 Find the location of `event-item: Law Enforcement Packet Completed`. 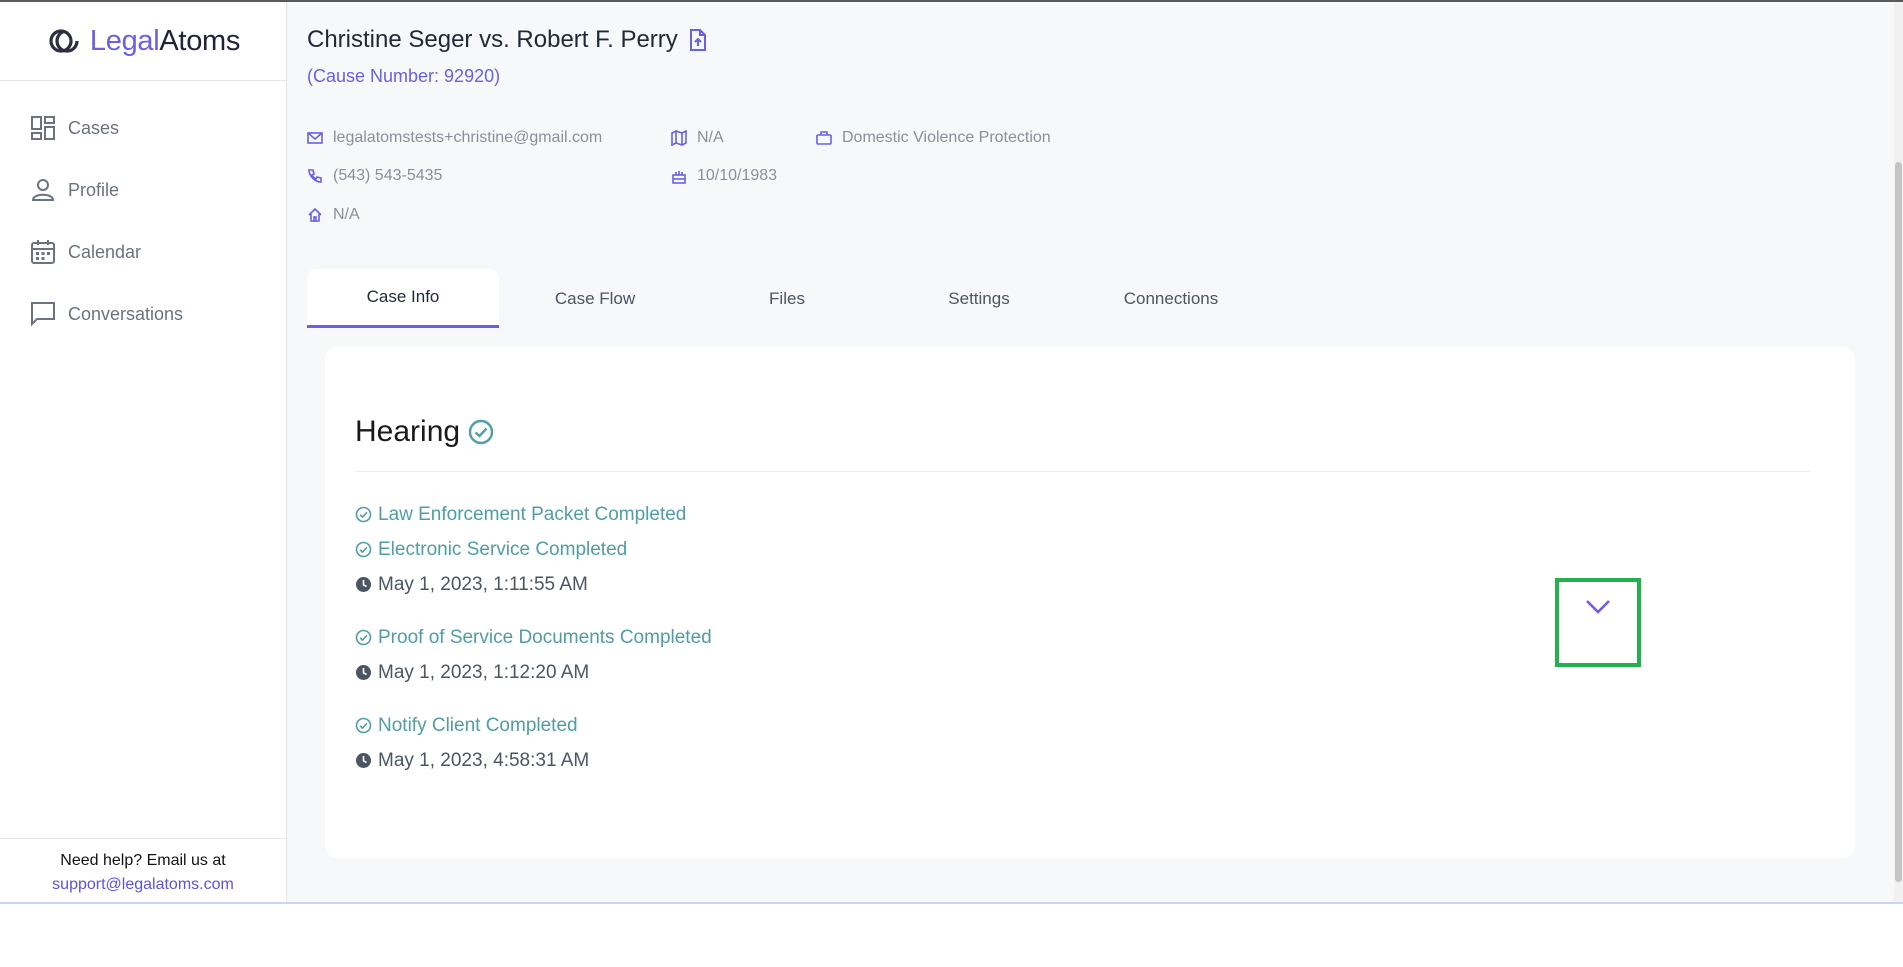

event-item: Law Enforcement Packet Completed is located at coordinates (533, 514).